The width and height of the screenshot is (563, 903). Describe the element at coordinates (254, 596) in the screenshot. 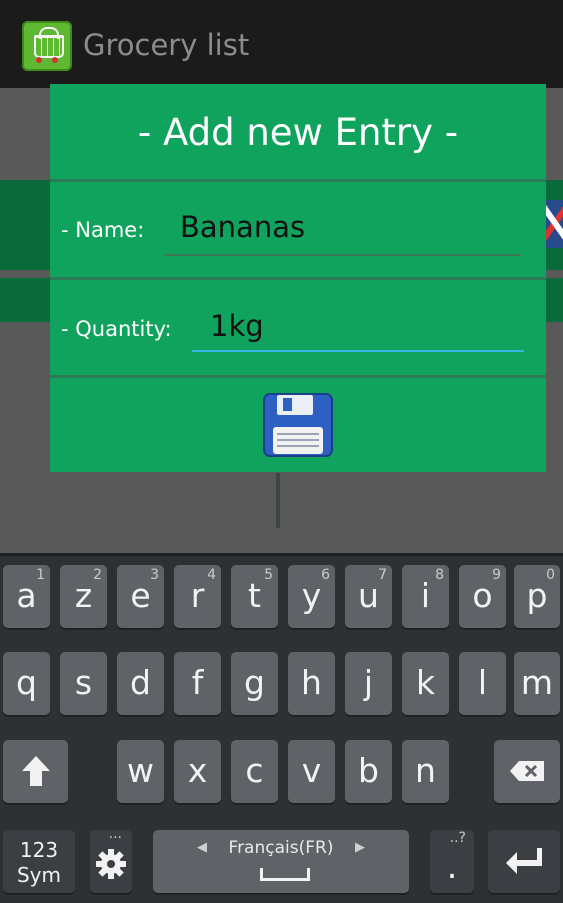

I see `key-t: 5t` at that location.